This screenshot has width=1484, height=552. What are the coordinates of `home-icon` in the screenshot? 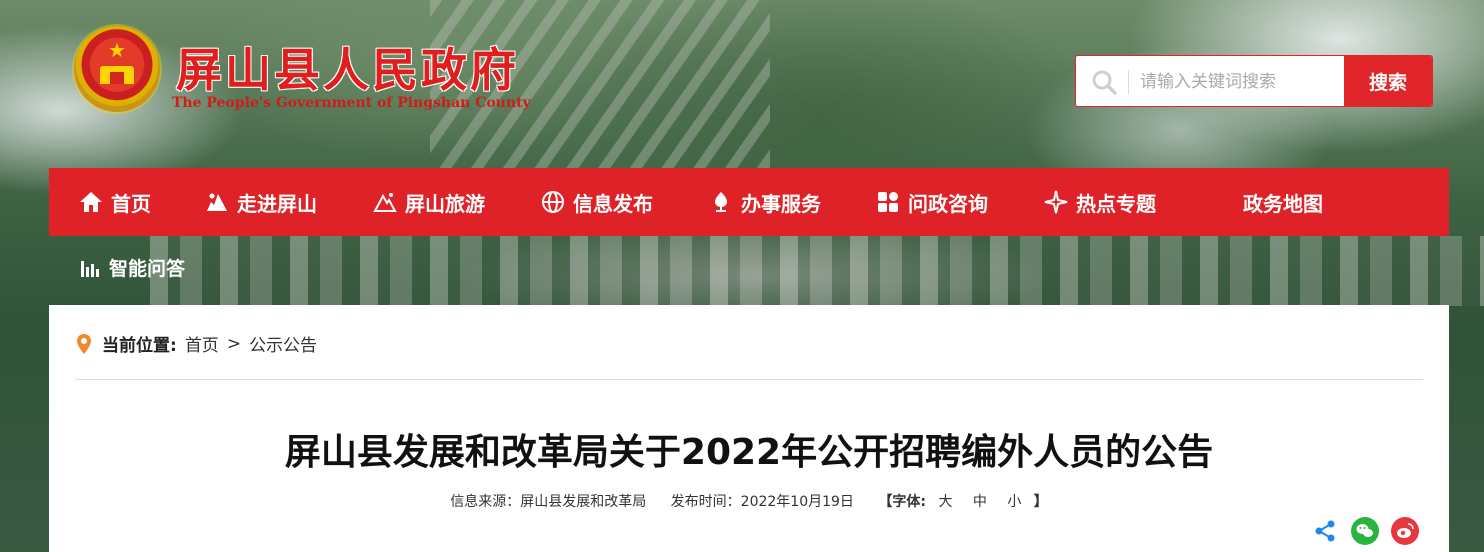 It's located at (91, 202).